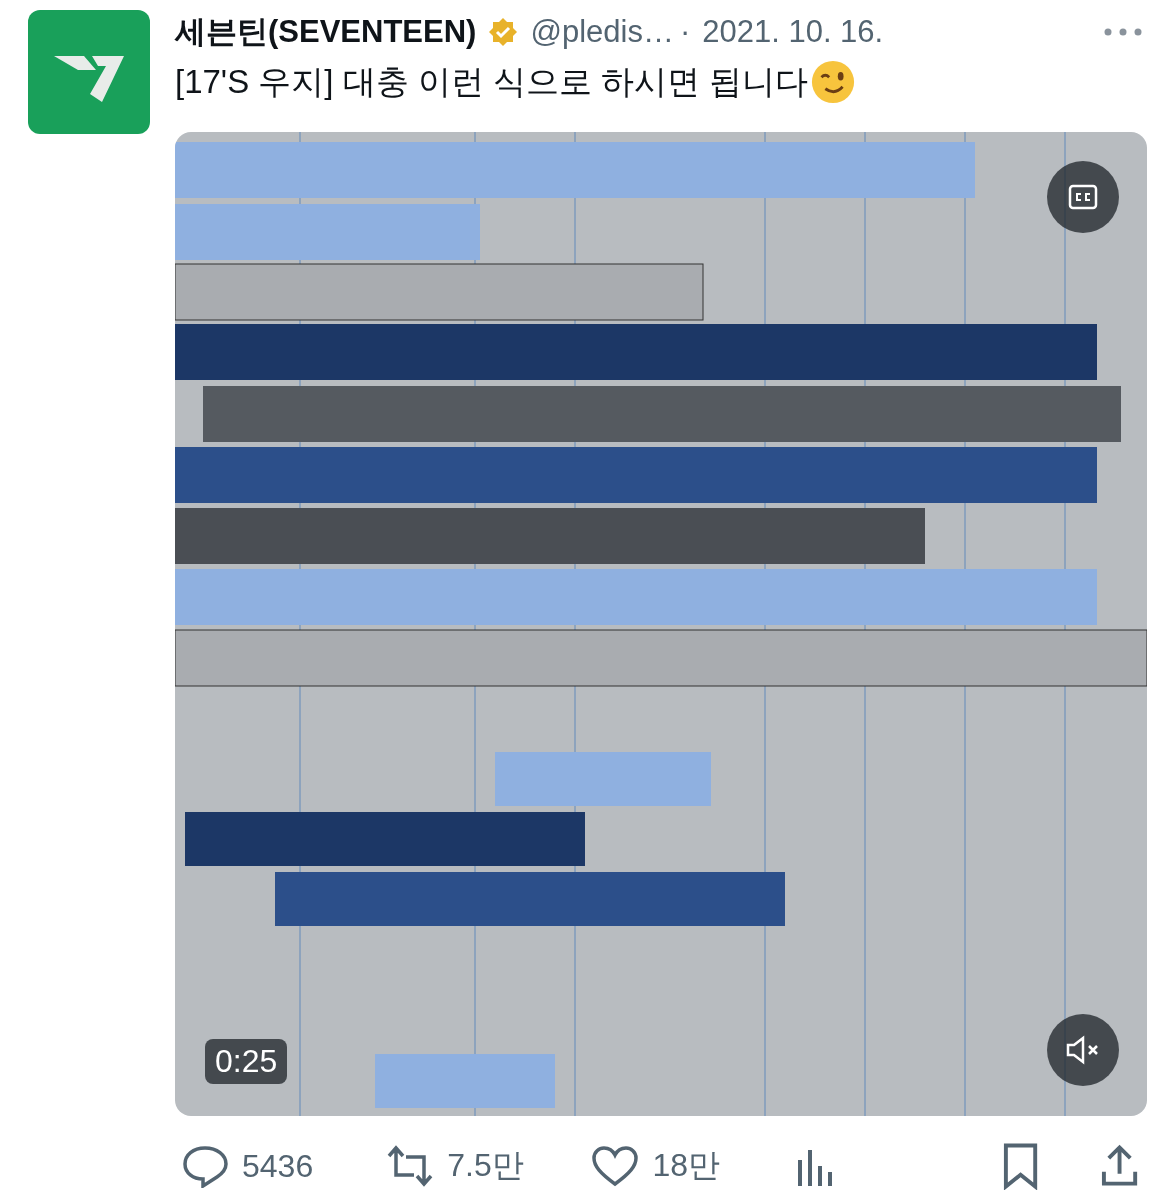  I want to click on post-date: 2021. 10. 16., so click(793, 32).